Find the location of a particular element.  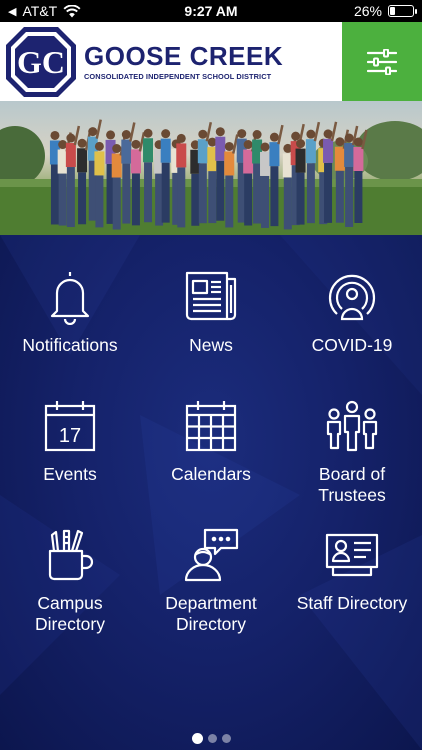

menu-button is located at coordinates (382, 61).